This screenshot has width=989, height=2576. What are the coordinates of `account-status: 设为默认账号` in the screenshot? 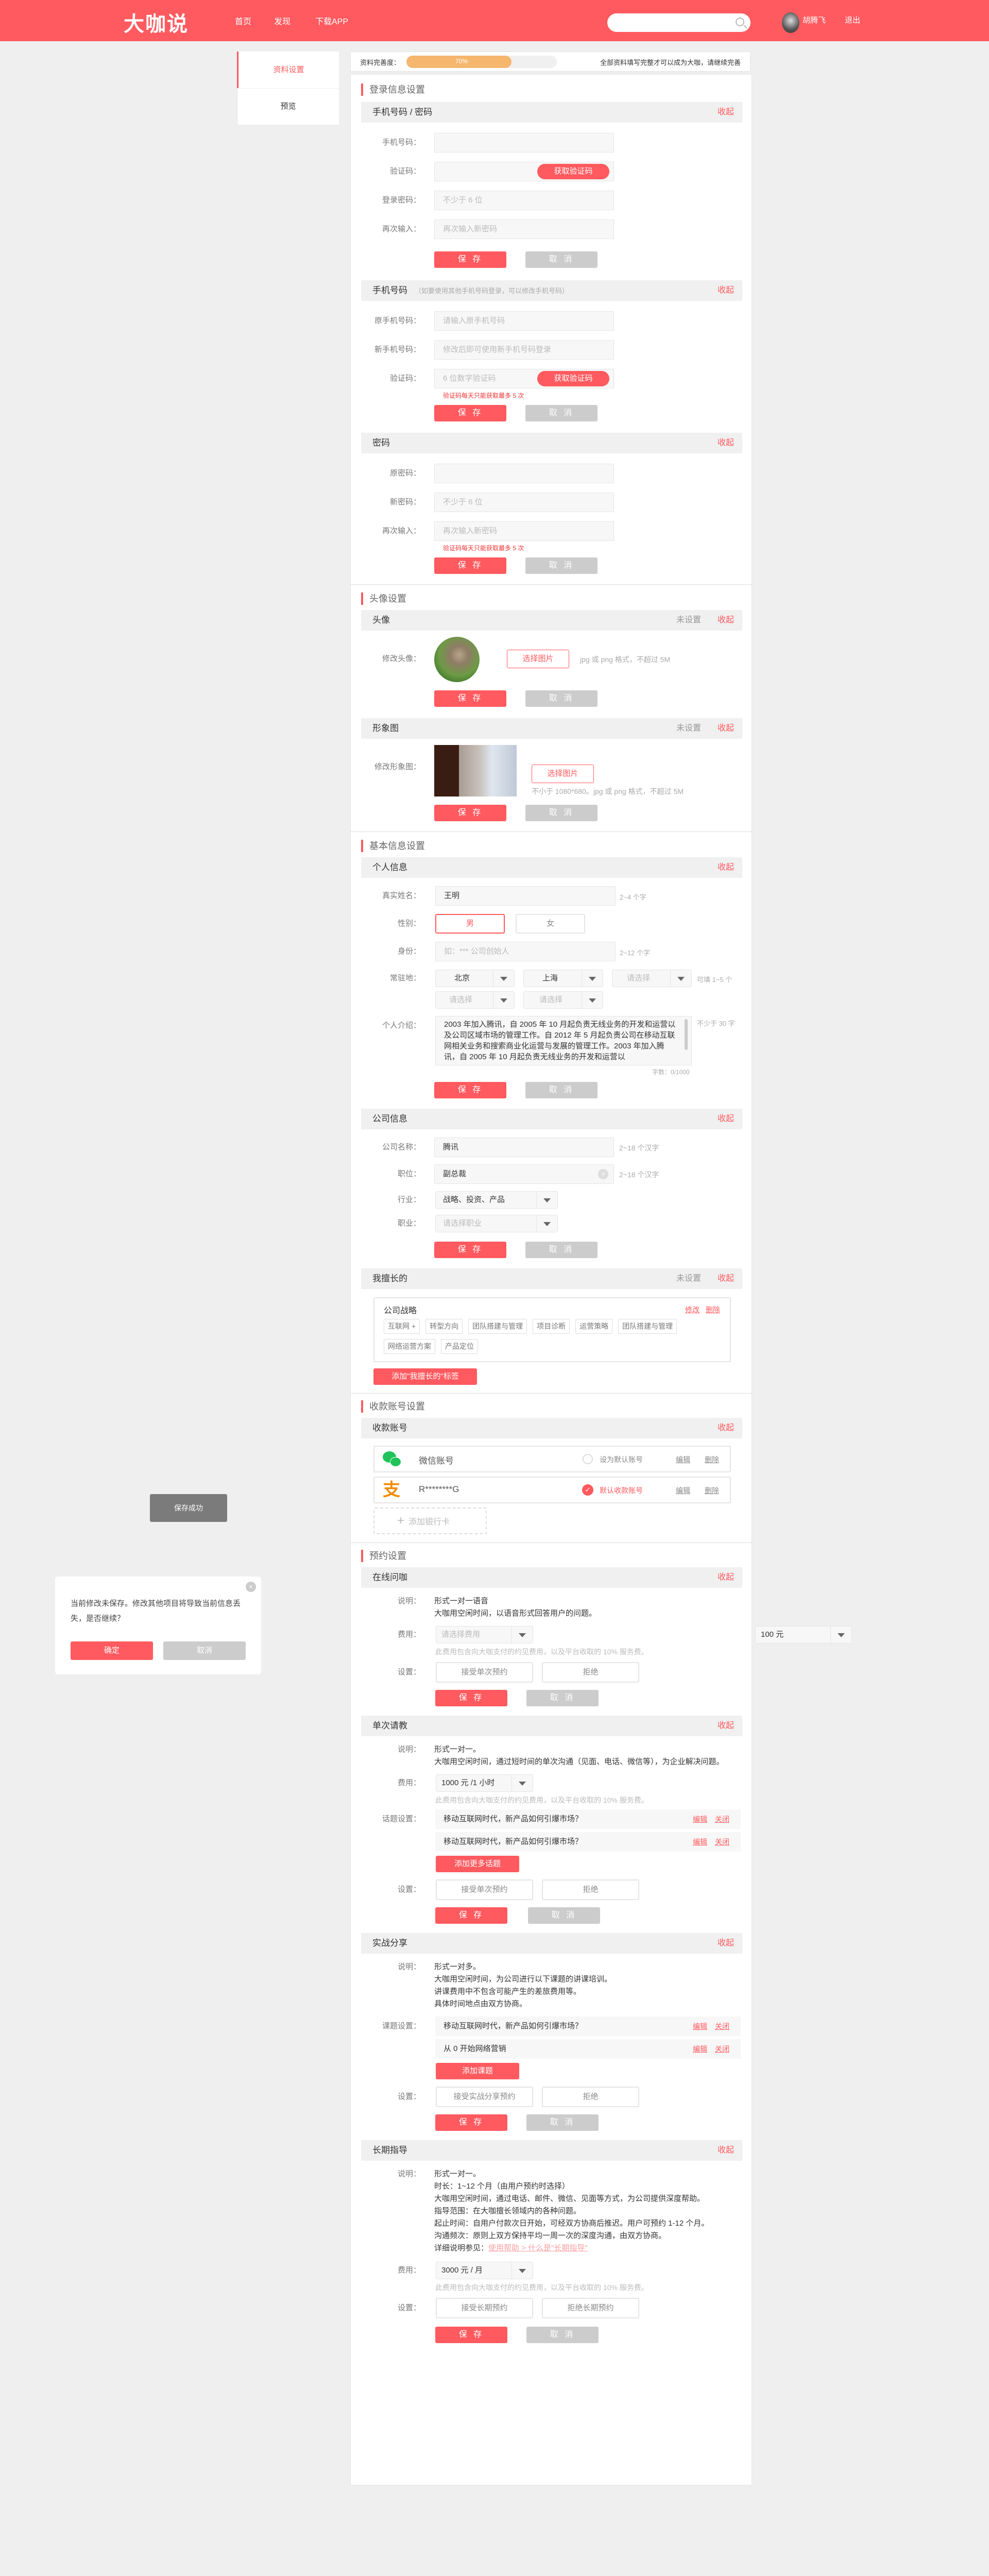 It's located at (621, 1460).